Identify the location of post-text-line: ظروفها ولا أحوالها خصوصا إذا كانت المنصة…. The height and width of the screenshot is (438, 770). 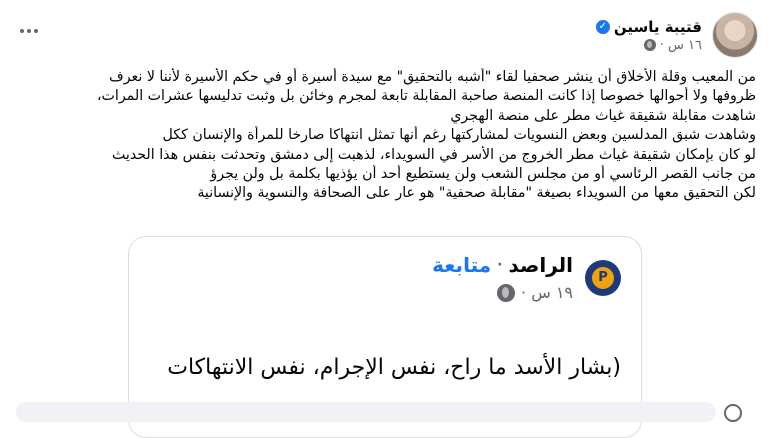
(426, 96).